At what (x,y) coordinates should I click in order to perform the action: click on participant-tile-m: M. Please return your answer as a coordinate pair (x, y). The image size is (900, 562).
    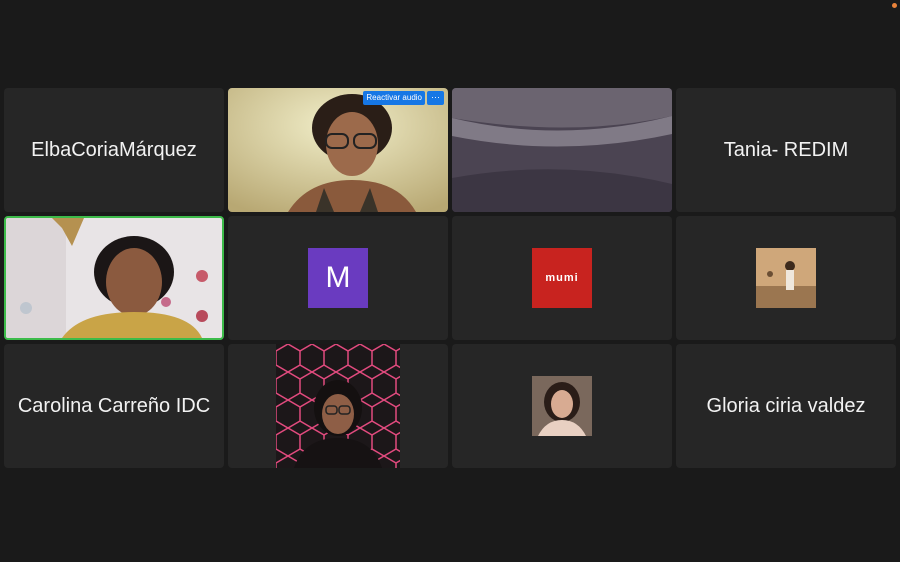
    Looking at the image, I should click on (338, 278).